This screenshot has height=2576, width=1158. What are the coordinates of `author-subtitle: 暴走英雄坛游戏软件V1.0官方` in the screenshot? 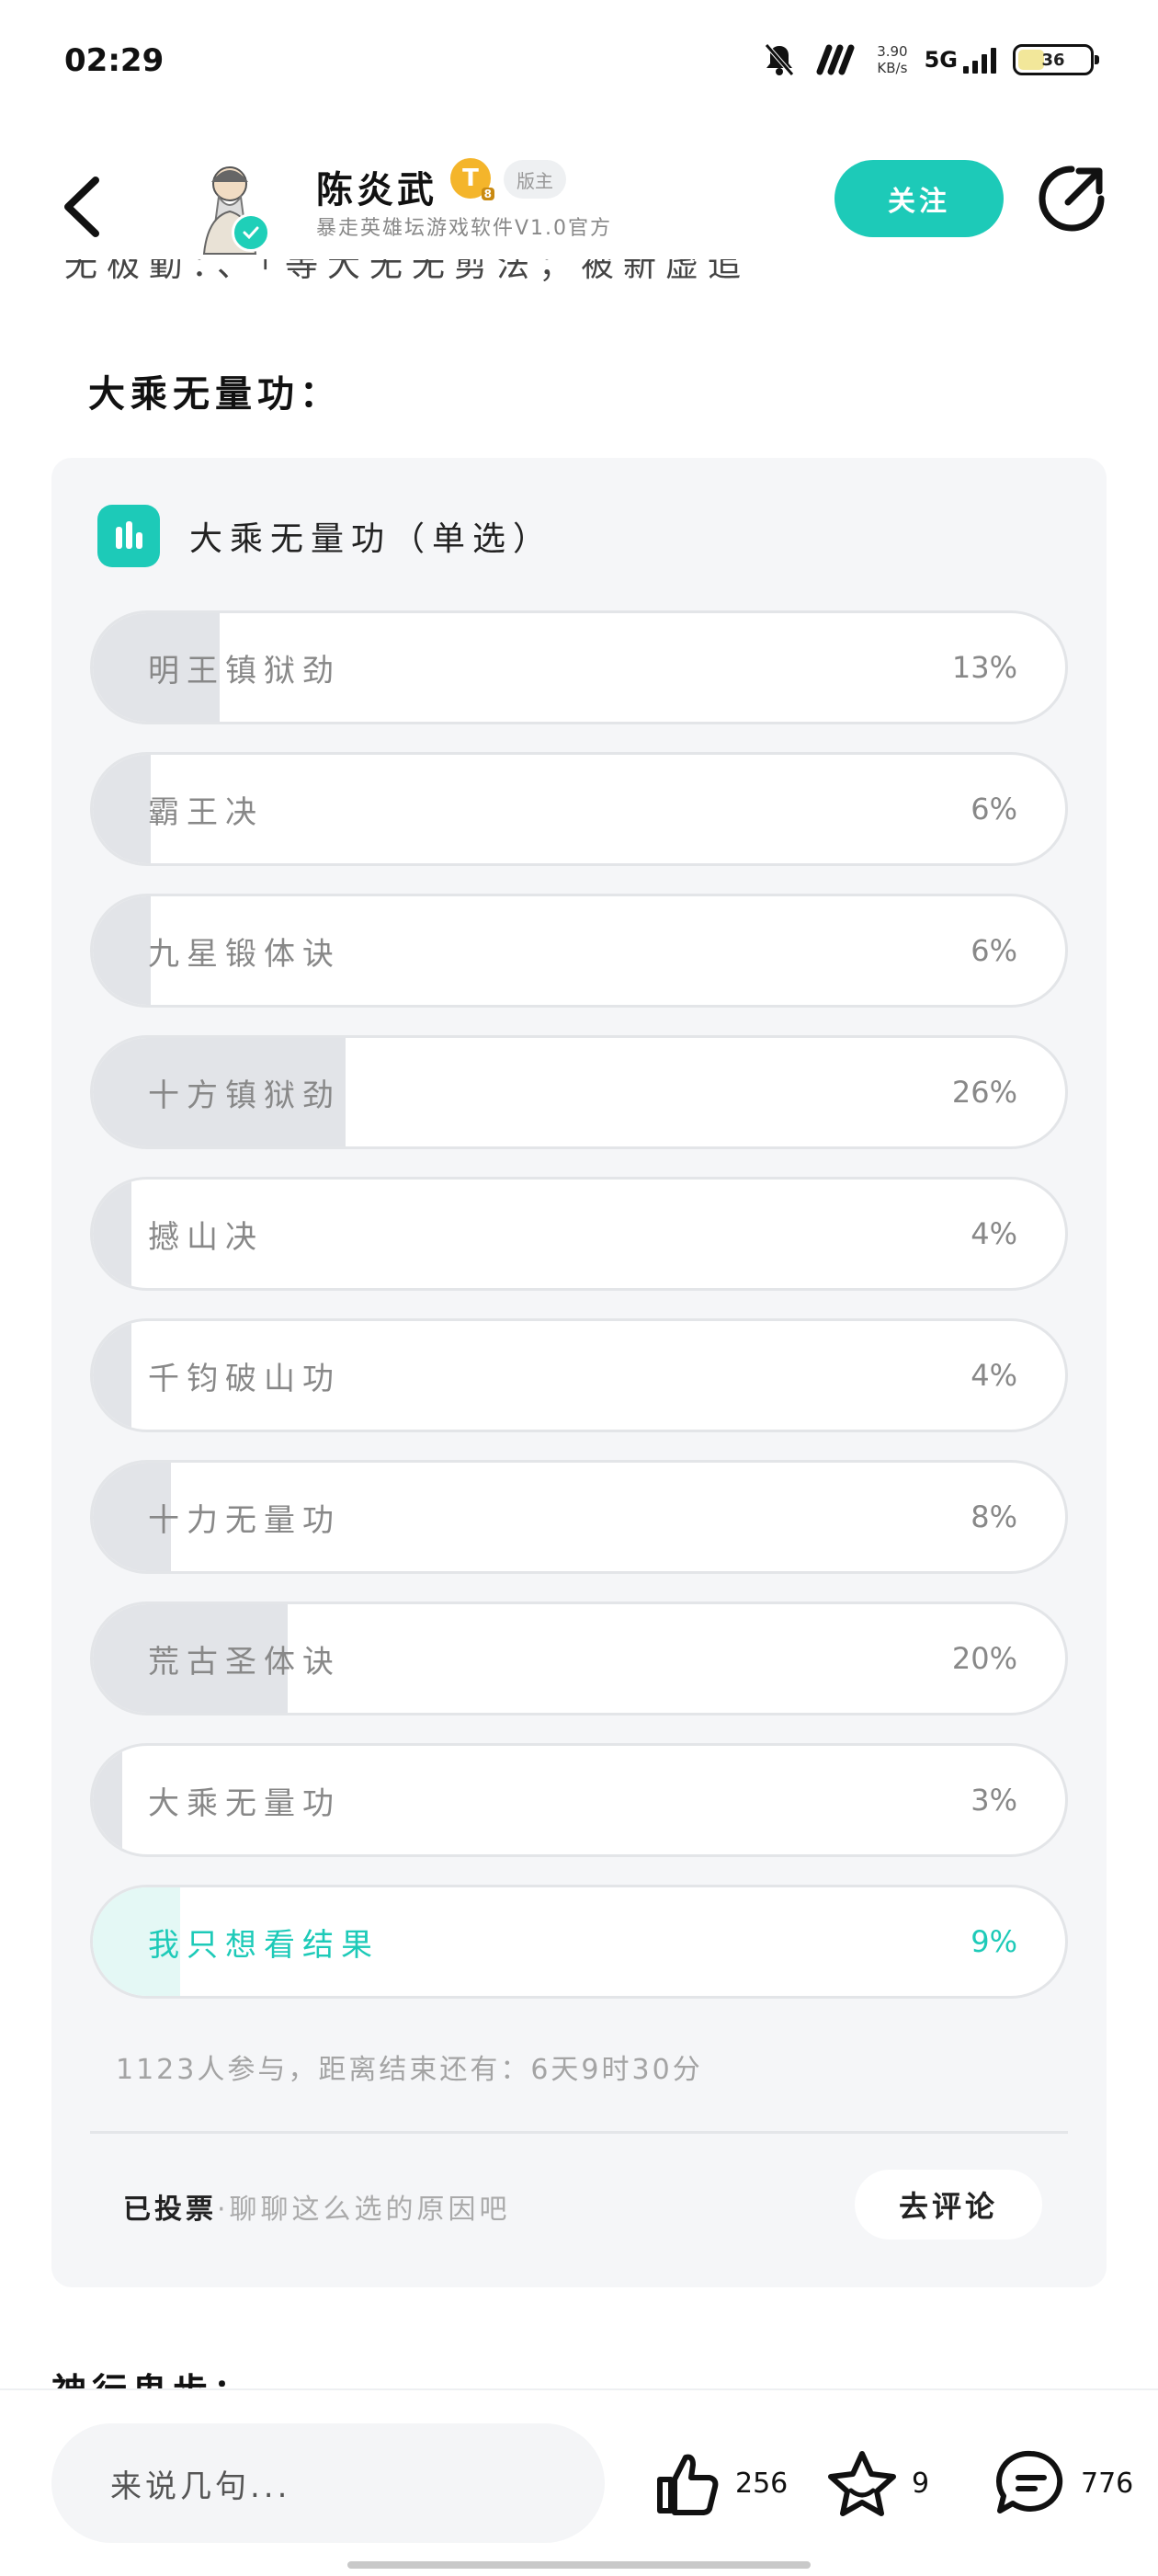 It's located at (465, 228).